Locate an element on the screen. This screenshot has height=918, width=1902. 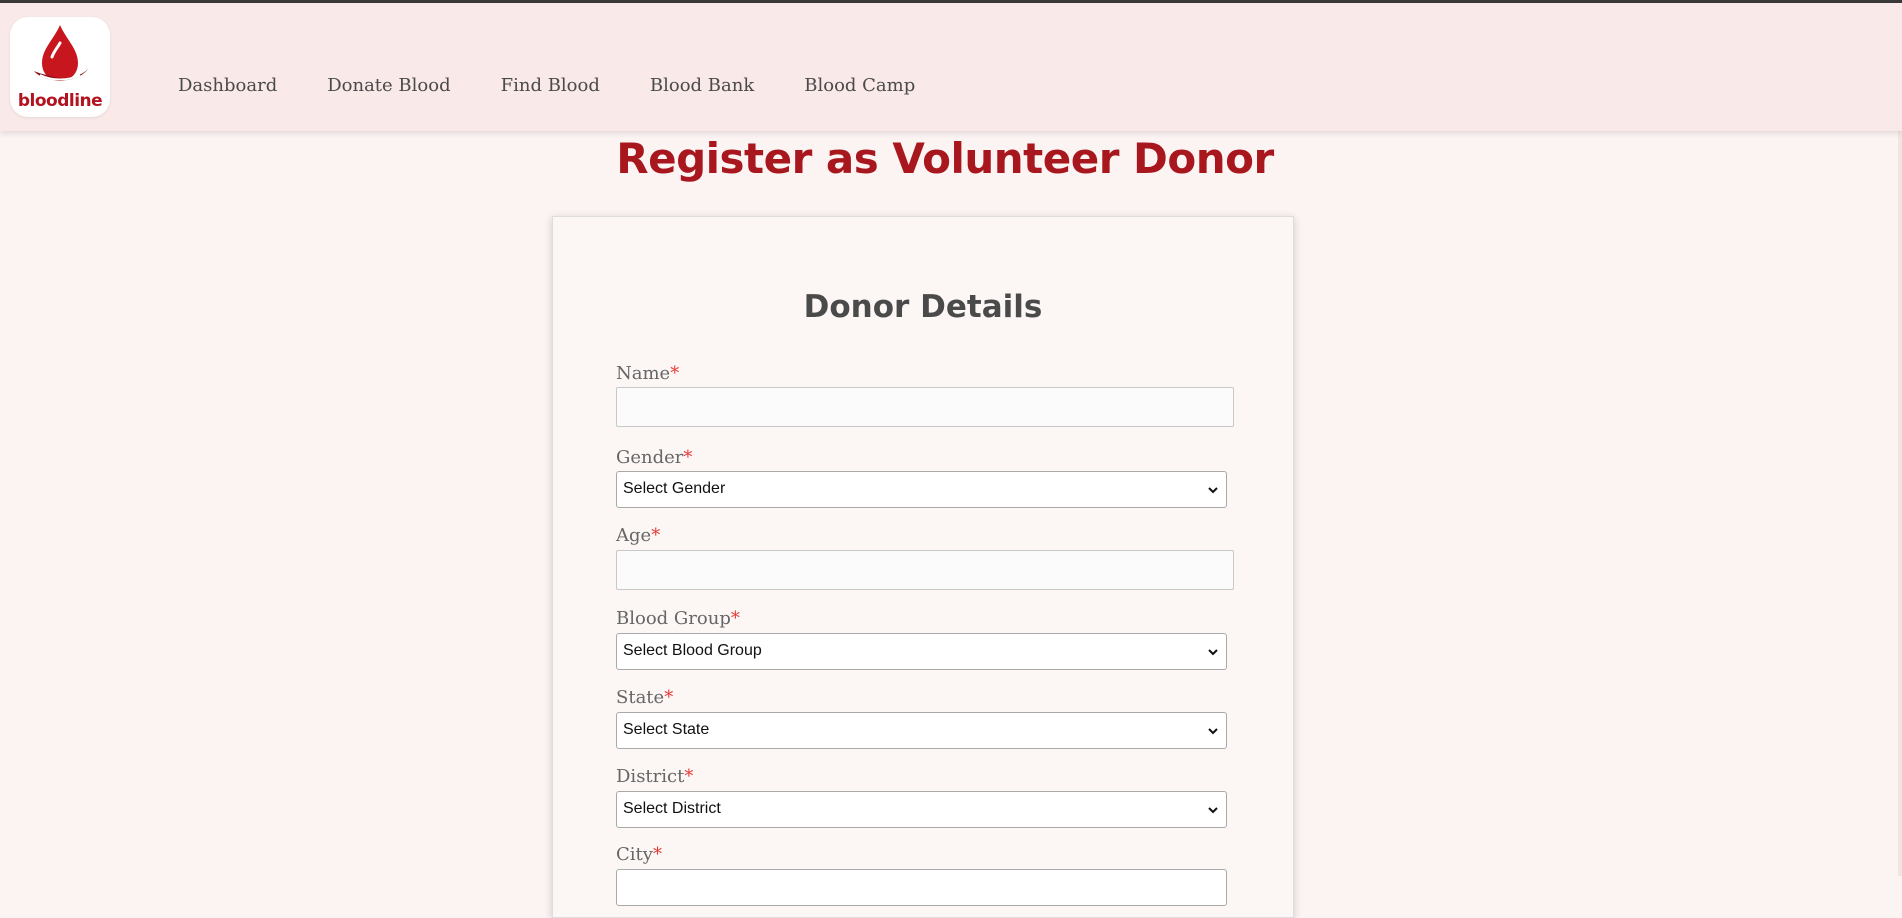
age-label: Age* is located at coordinates (638, 535).